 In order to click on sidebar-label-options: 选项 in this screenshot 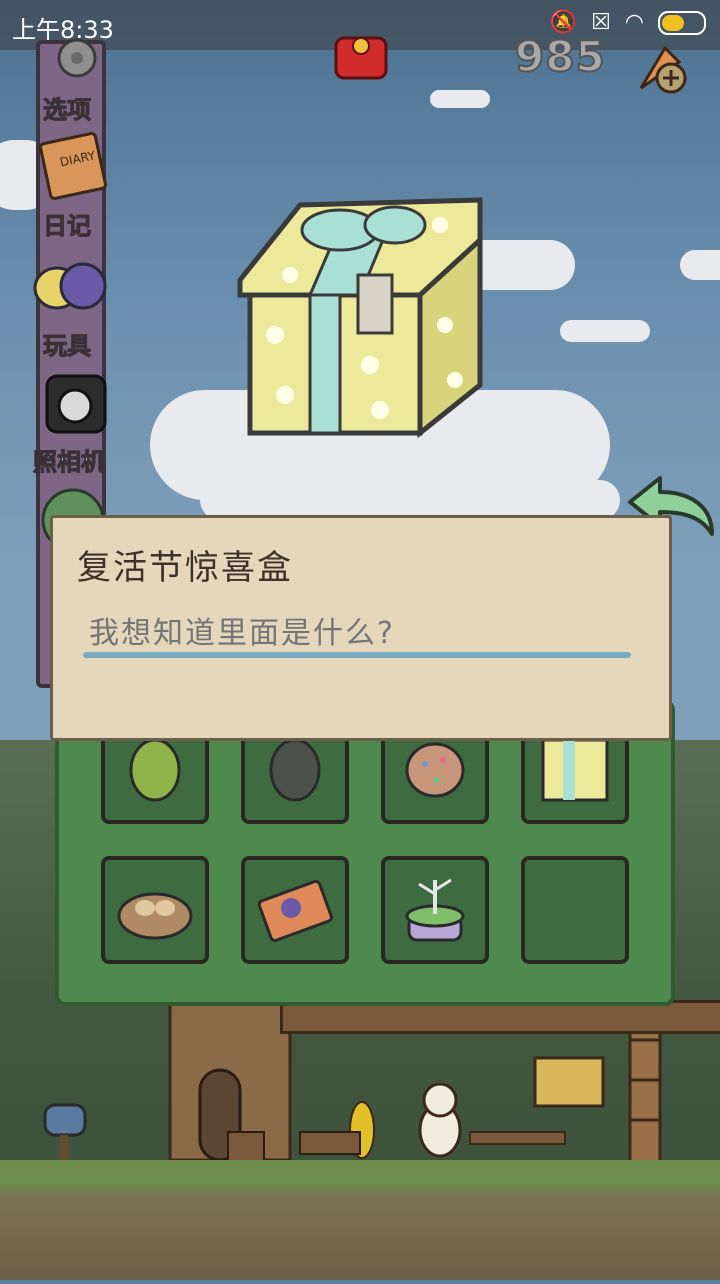, I will do `click(67, 110)`.